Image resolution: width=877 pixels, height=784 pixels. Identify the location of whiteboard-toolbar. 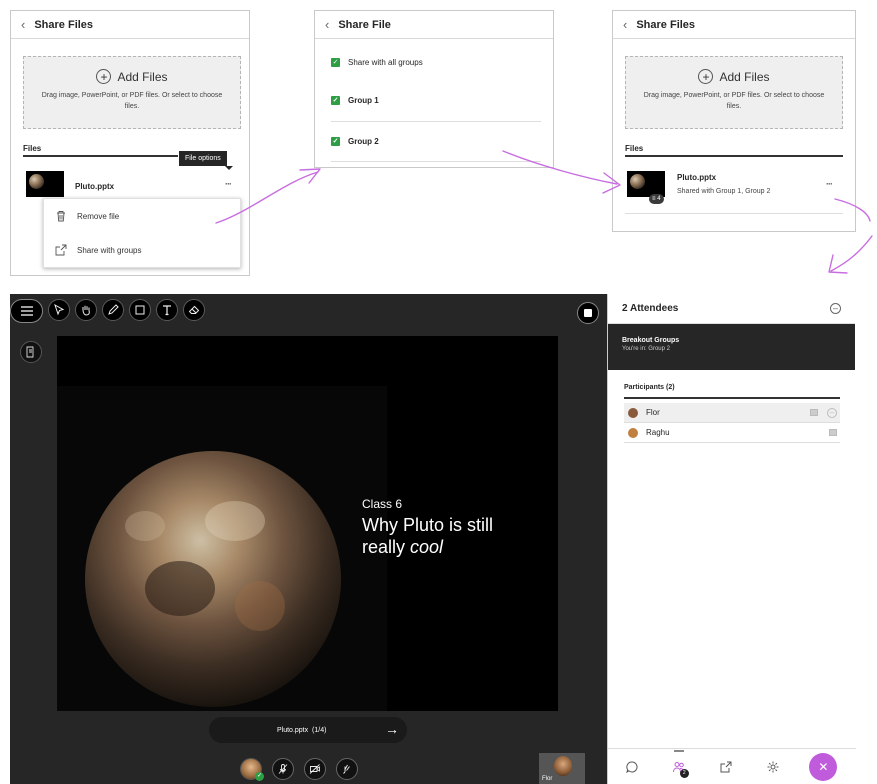
(107, 311).